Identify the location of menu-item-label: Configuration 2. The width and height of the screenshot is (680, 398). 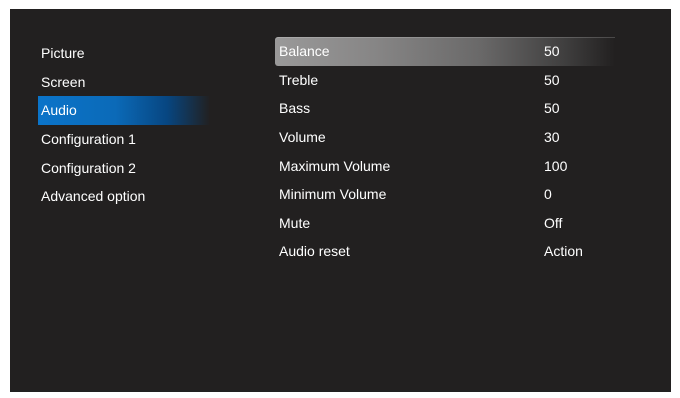
(88, 167).